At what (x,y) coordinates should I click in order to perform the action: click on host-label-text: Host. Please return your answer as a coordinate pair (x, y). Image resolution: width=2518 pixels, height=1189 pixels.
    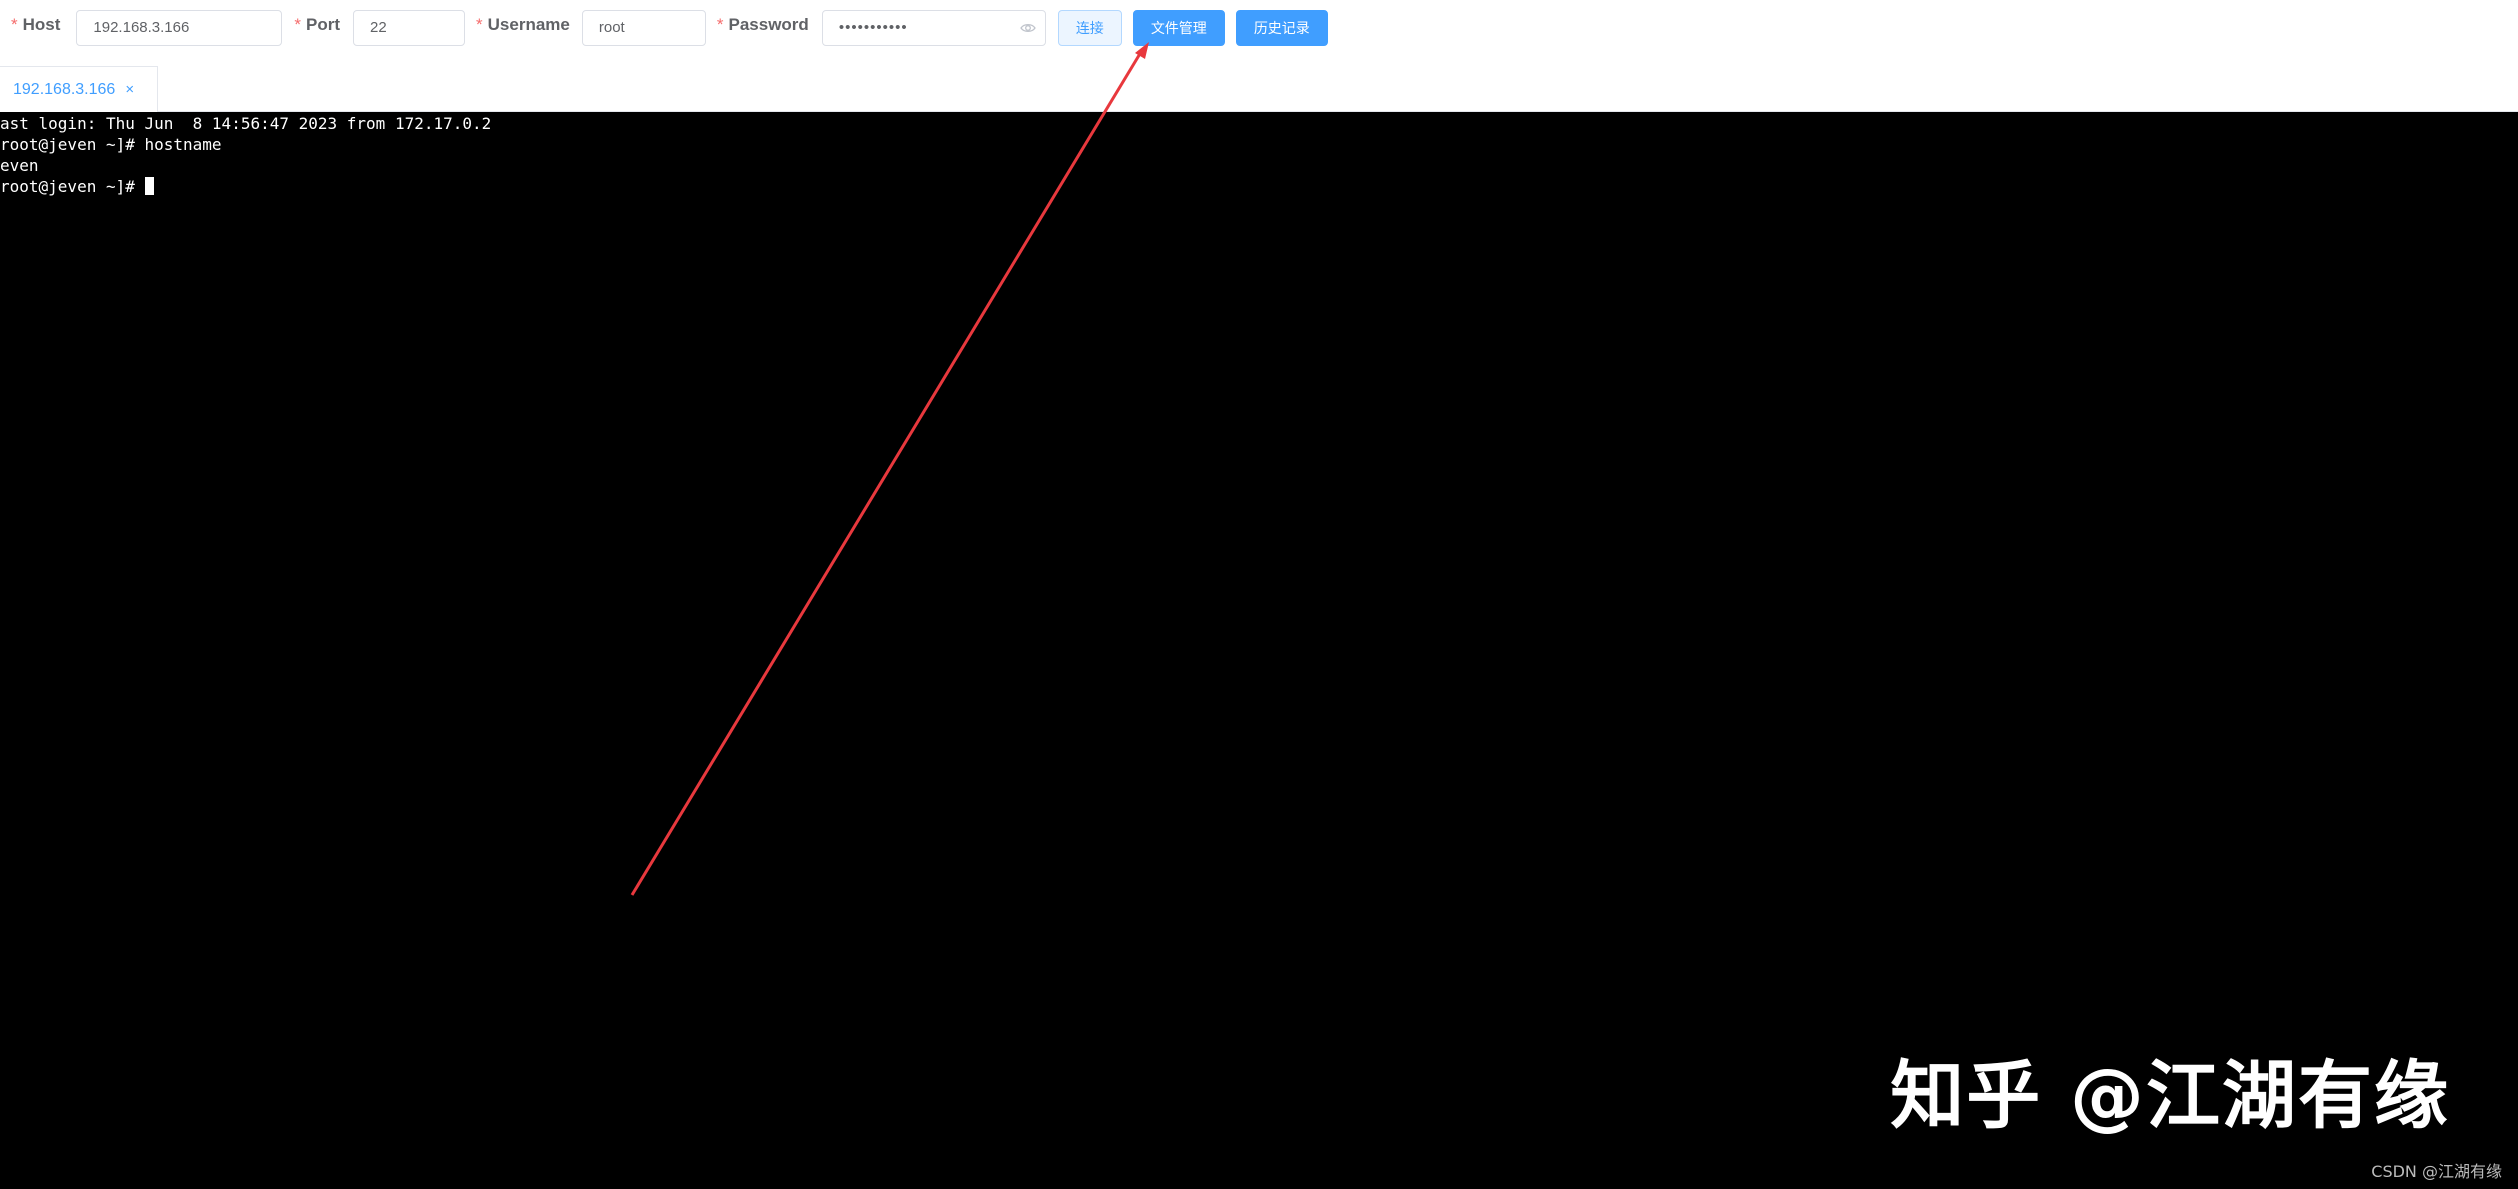
    Looking at the image, I should click on (41, 24).